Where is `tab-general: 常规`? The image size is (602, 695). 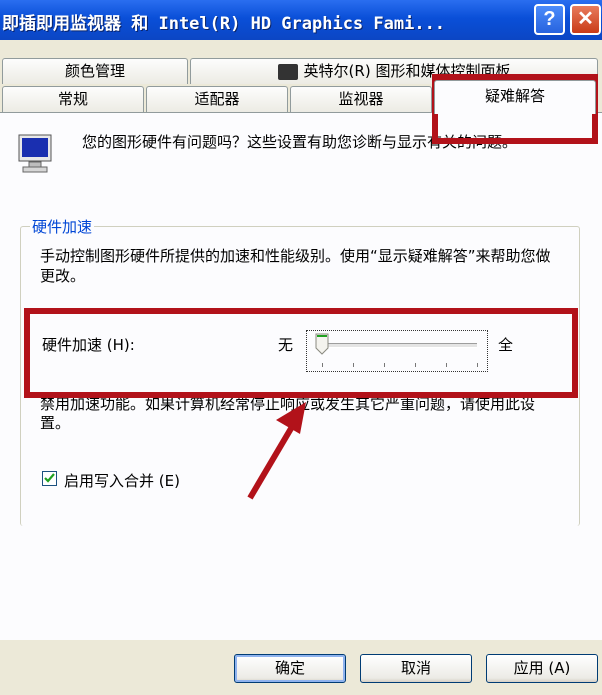 tab-general: 常规 is located at coordinates (73, 99).